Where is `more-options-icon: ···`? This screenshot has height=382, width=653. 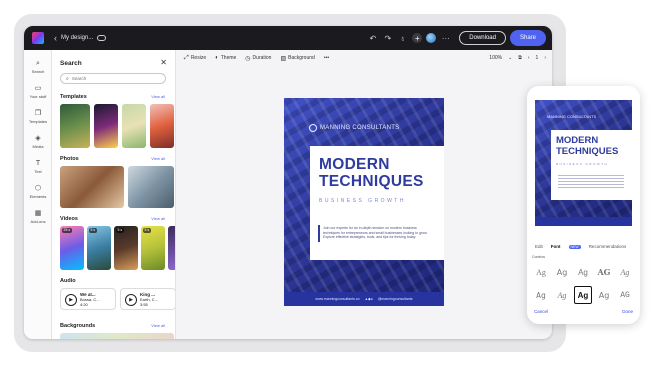
more-options-icon: ··· is located at coordinates (445, 38).